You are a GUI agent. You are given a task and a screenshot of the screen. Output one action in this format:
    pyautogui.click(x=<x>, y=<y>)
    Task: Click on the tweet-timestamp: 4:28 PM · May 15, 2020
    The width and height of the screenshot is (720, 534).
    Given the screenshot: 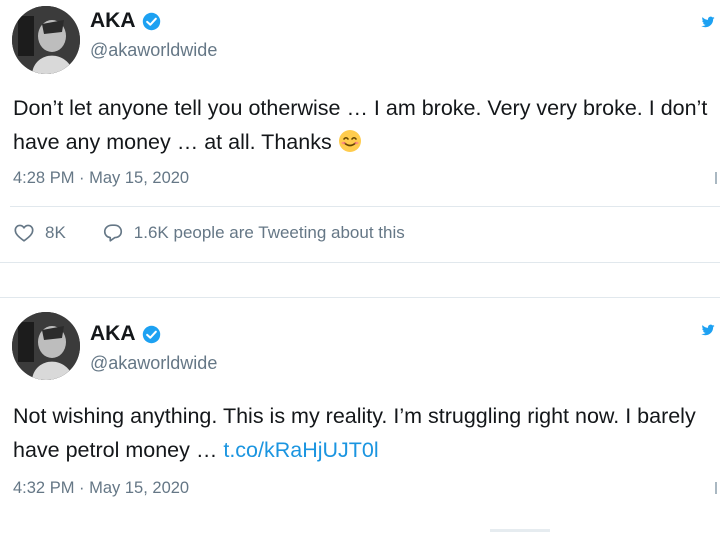 What is the action you would take?
    pyautogui.click(x=101, y=178)
    